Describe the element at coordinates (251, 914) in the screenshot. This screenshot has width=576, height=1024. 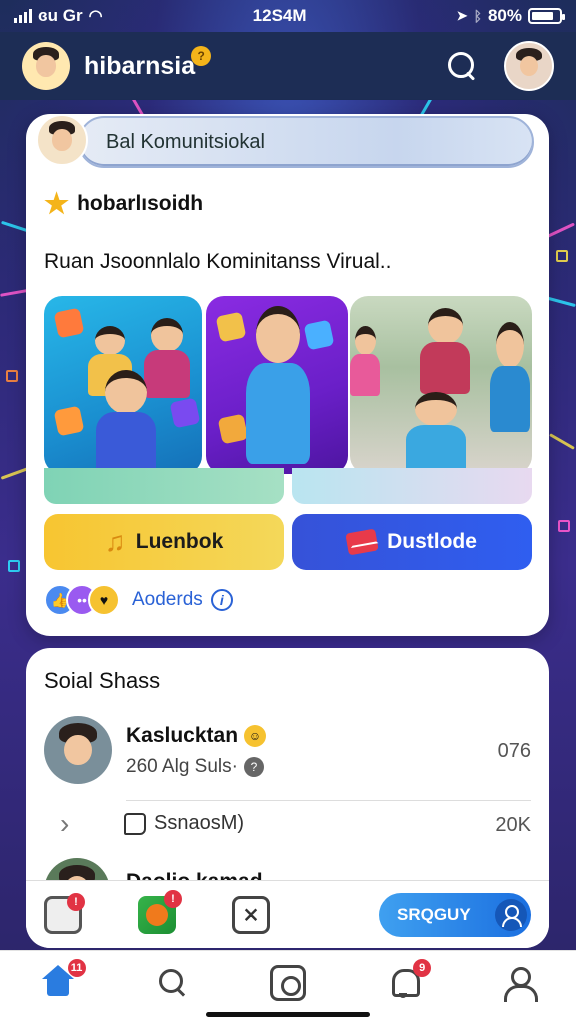
I see `tools-icon: ⨯` at that location.